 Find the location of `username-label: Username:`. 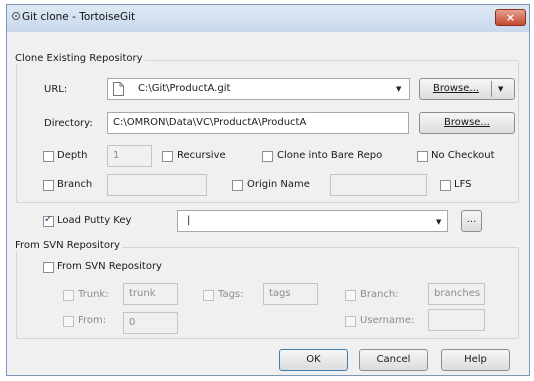

username-label: Username: is located at coordinates (387, 320).